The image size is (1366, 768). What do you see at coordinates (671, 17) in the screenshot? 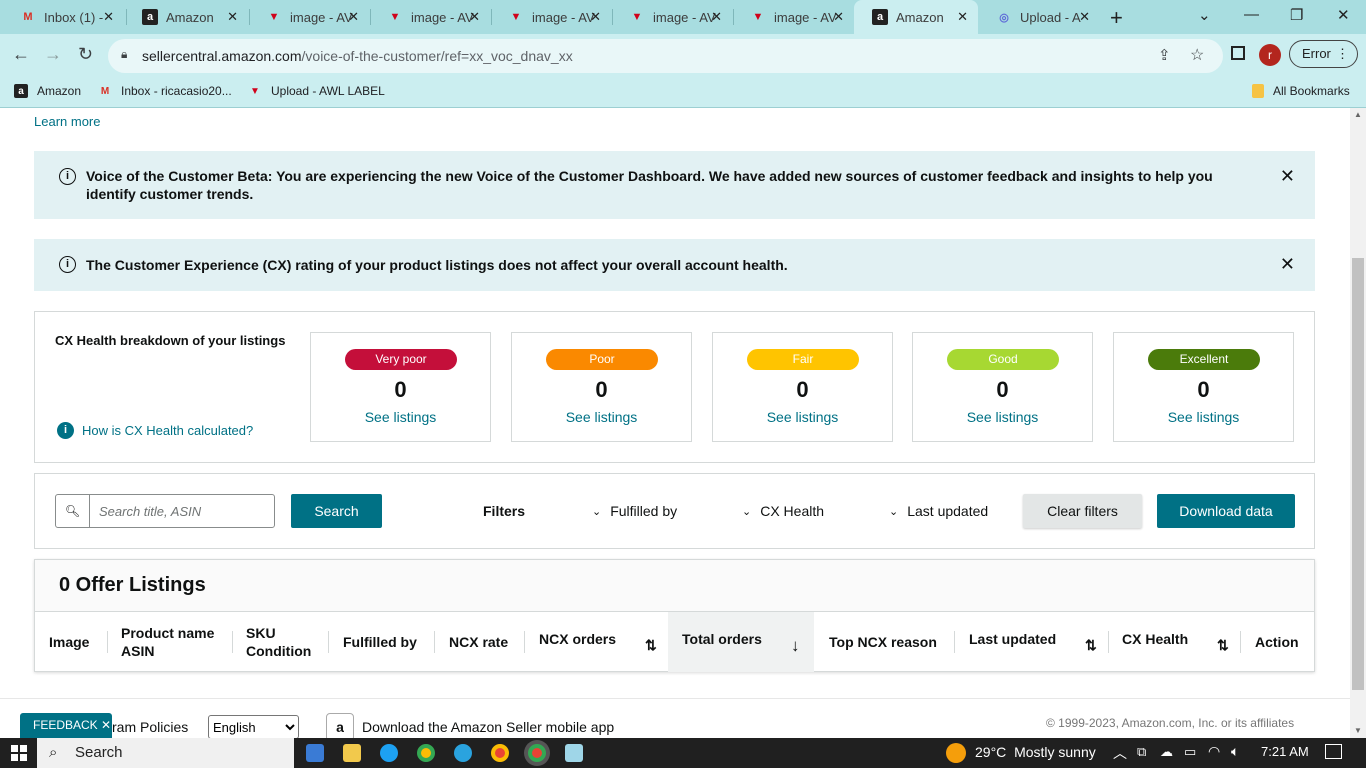
I see `tab-image-4: ▼ image - AV ✕` at bounding box center [671, 17].